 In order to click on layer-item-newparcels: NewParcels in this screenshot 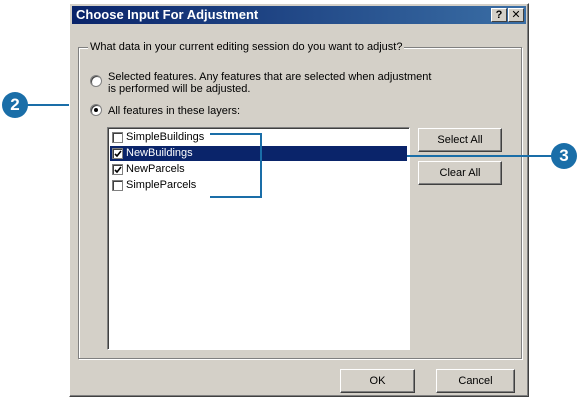, I will do `click(258, 169)`.